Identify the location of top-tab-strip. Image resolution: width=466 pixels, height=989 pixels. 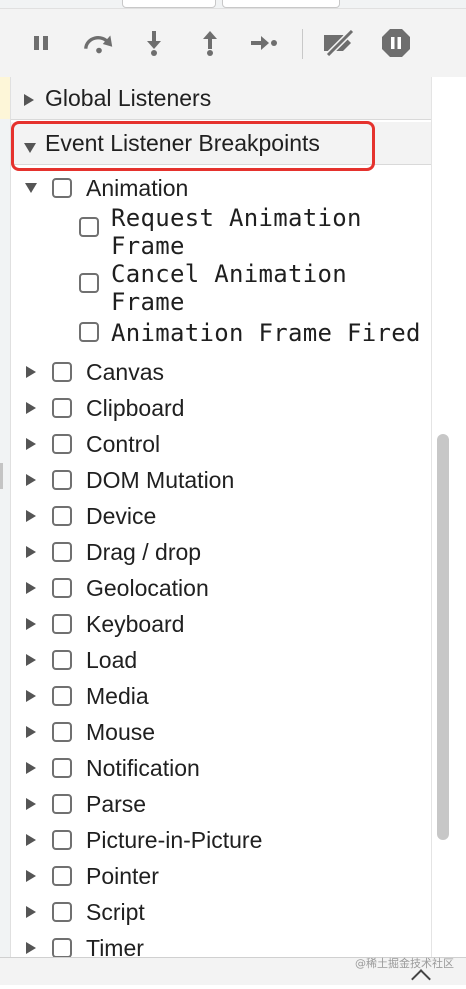
(233, 4).